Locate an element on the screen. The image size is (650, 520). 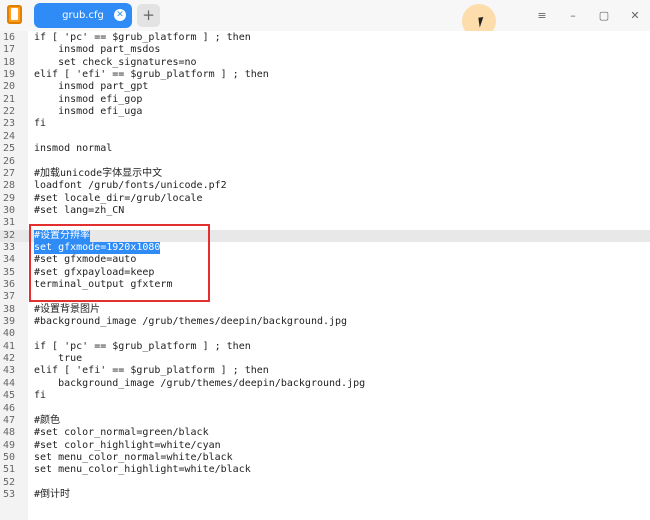
code-line-18: 18 set check_signatures=no is located at coordinates (325, 63).